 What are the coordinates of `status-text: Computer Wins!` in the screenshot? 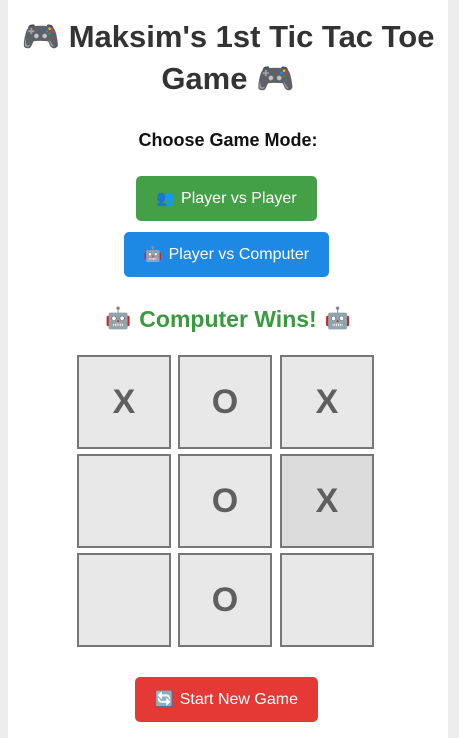 It's located at (228, 319).